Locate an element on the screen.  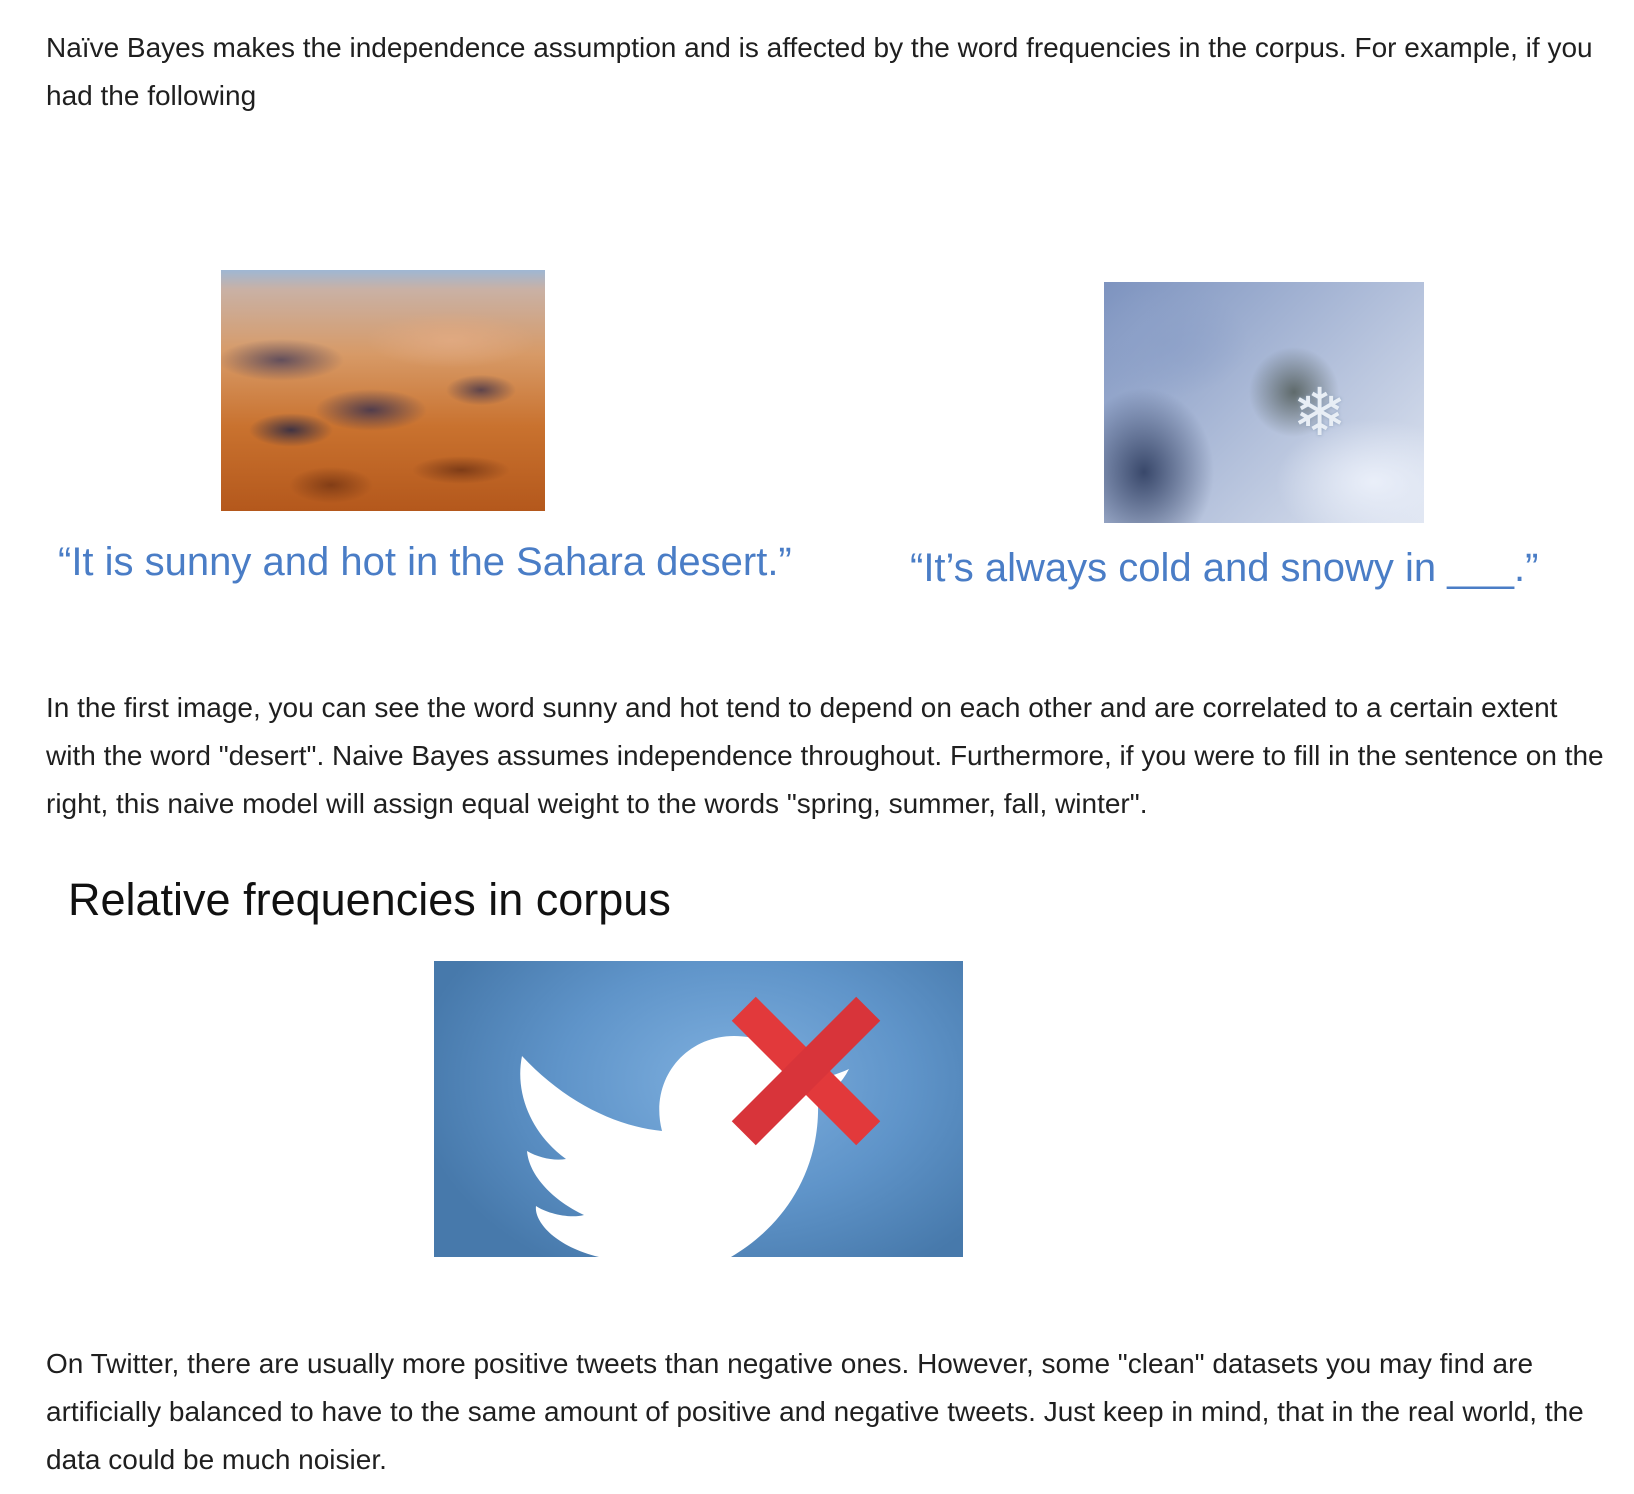
desert-photo is located at coordinates (383, 390).